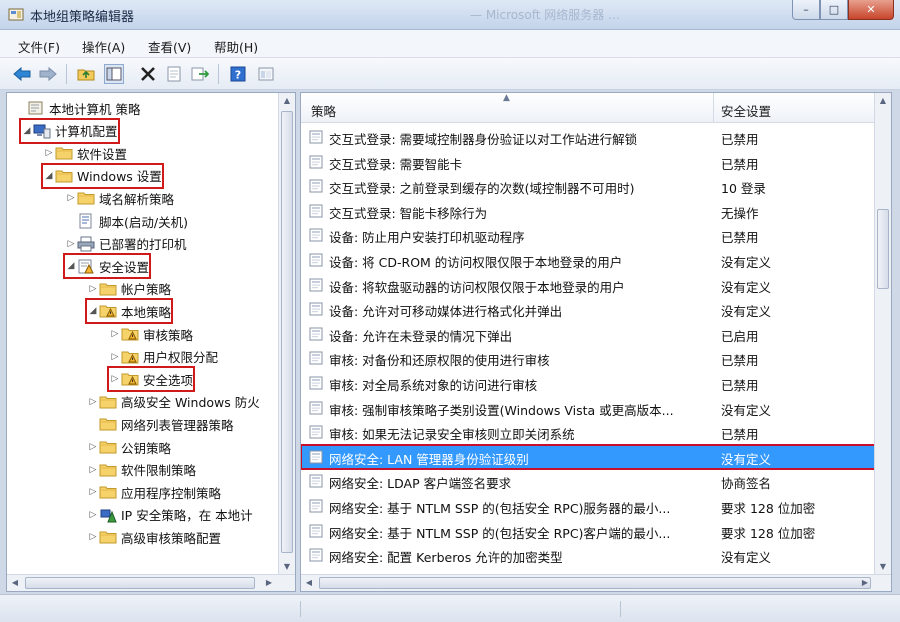 The width and height of the screenshot is (900, 622). I want to click on tree-item: ▷ 应用程序控制策略, so click(154, 492).